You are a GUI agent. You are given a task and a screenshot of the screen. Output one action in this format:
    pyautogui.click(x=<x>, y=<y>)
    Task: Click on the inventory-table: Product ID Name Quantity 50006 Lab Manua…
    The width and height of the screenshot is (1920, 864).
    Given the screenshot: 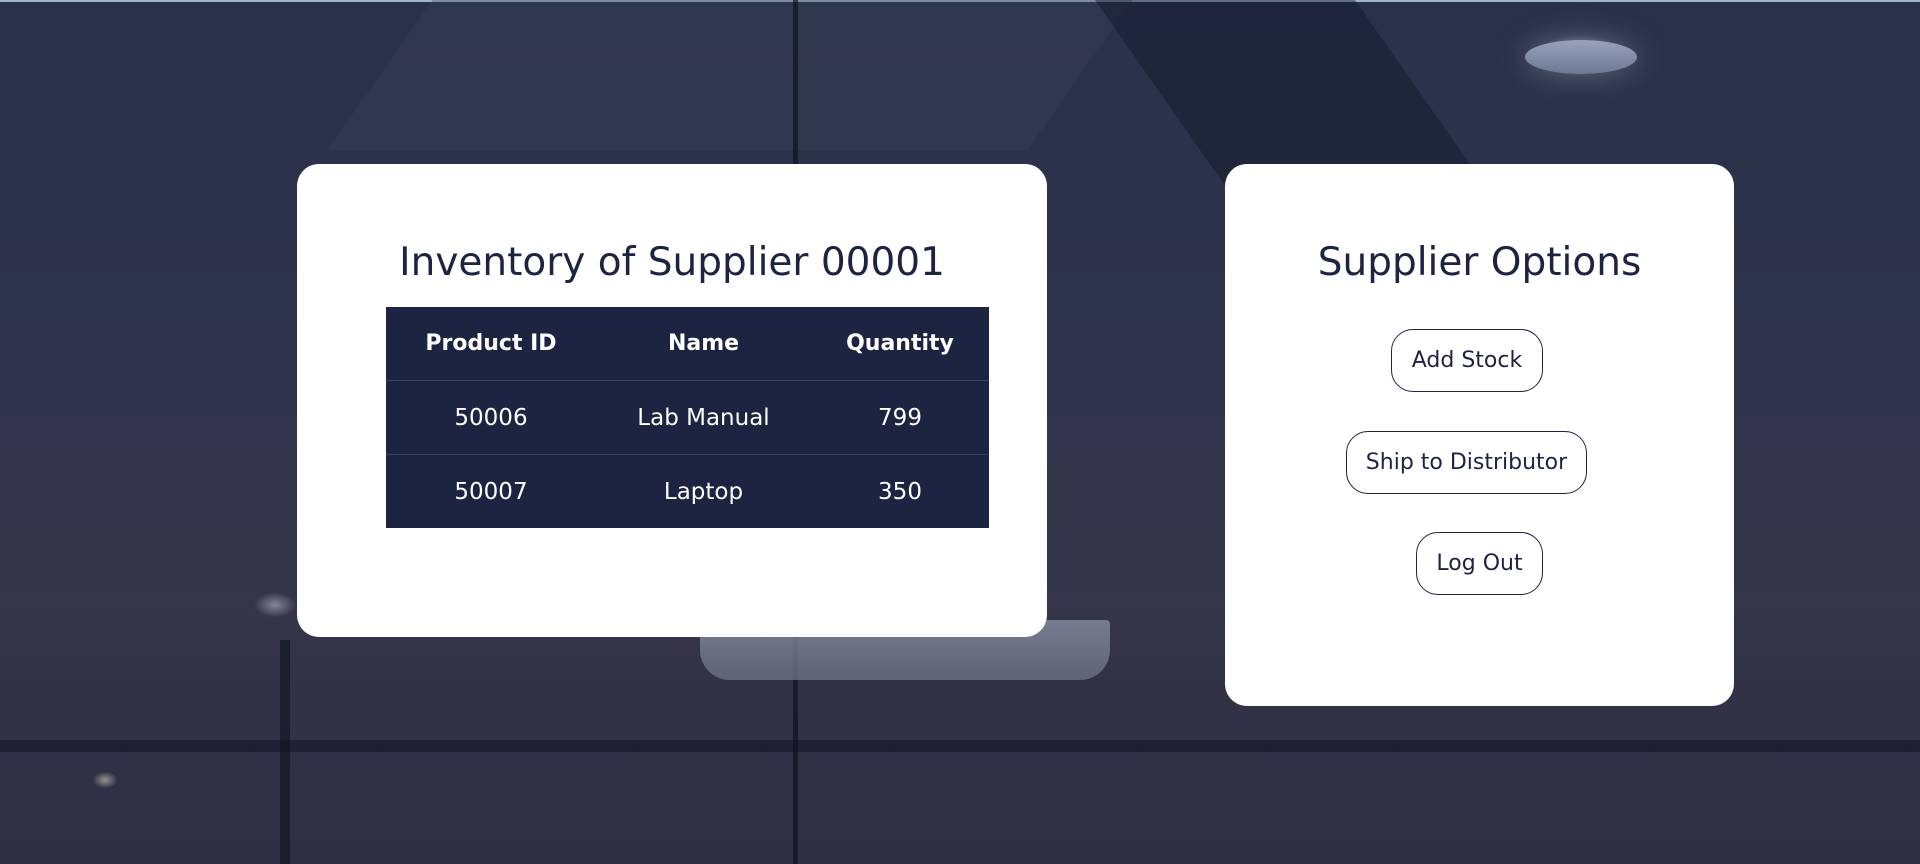 What is the action you would take?
    pyautogui.click(x=687, y=417)
    